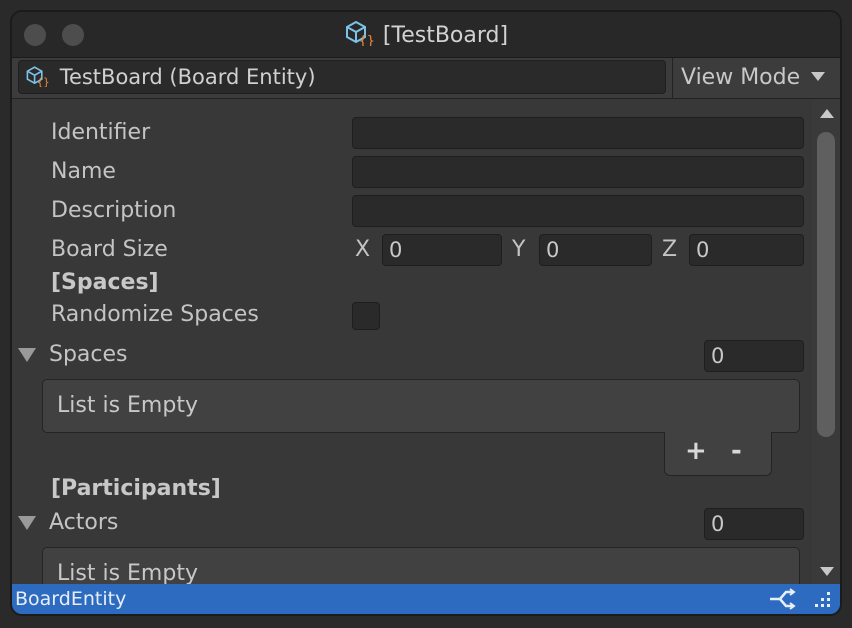 The height and width of the screenshot is (628, 852). I want to click on board-size-y-field: 0, so click(595, 250).